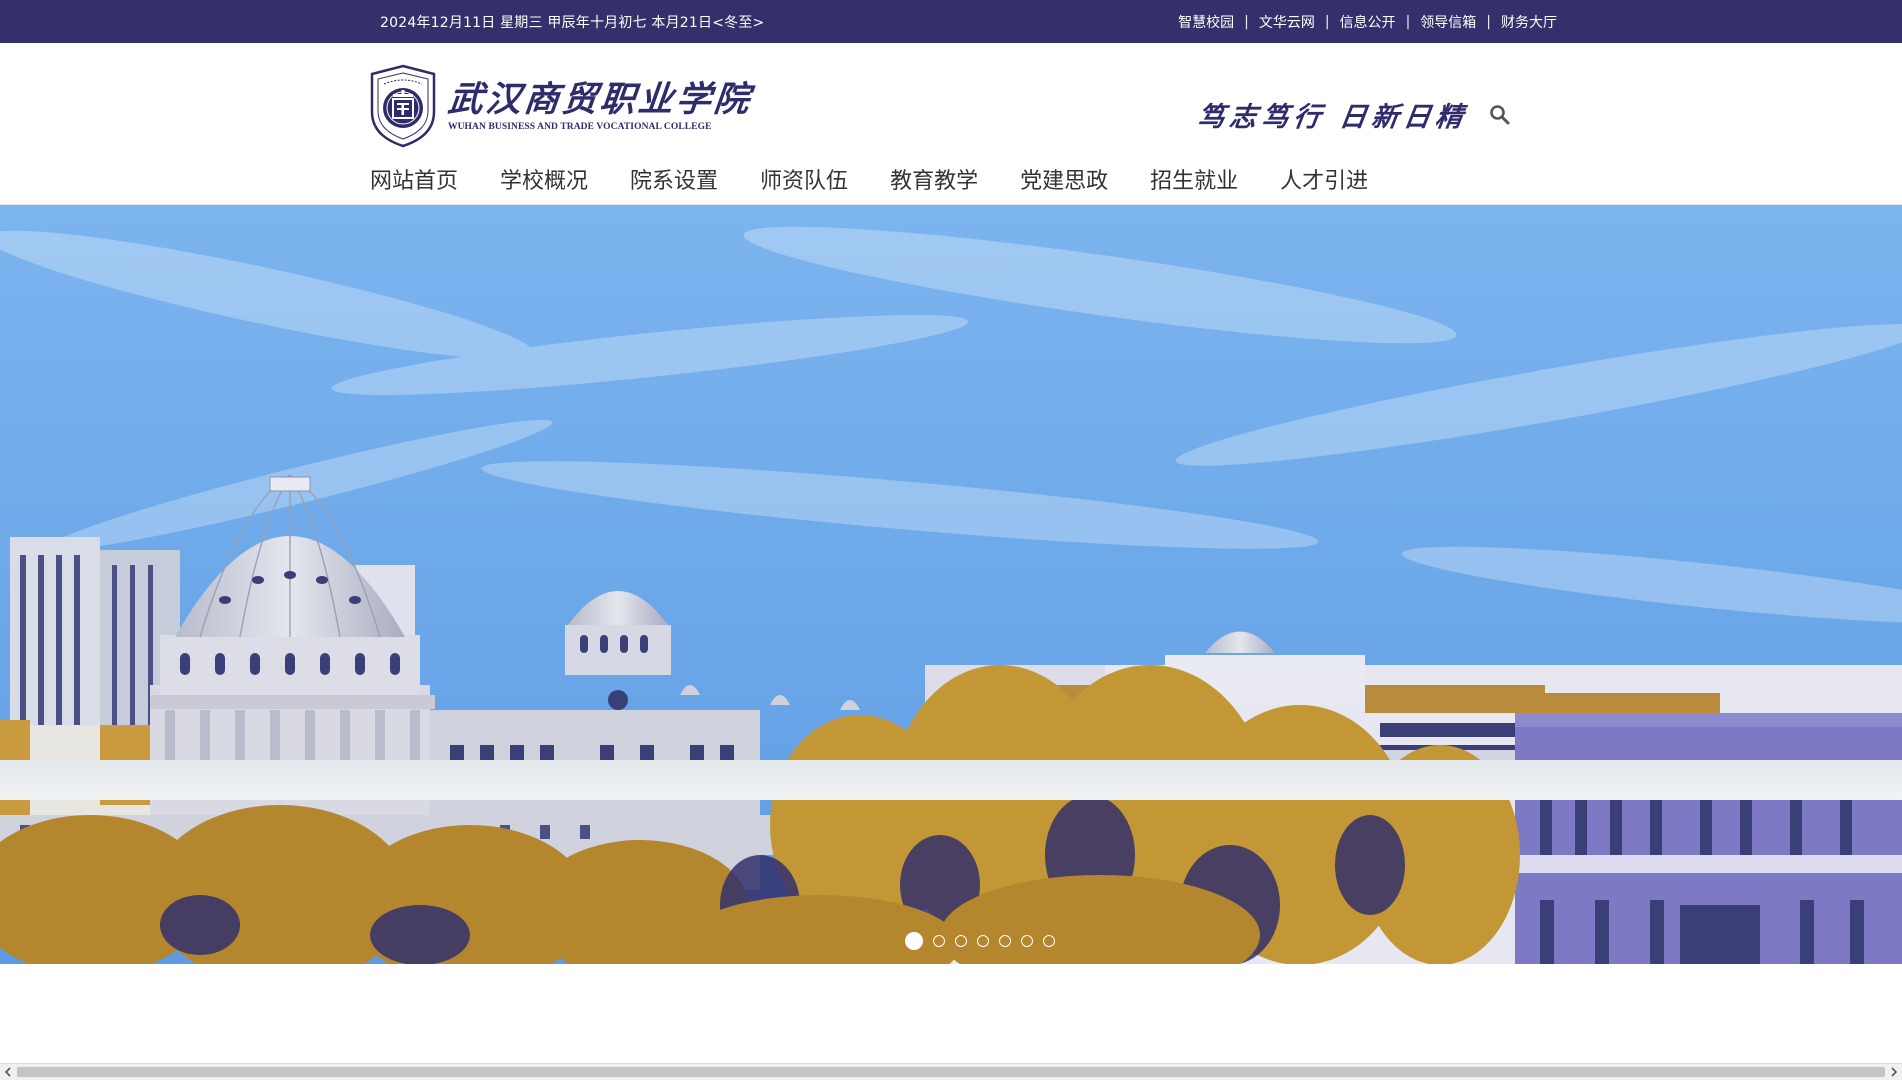 The height and width of the screenshot is (1080, 1902). I want to click on motto-right: 日新日精, so click(1403, 117).